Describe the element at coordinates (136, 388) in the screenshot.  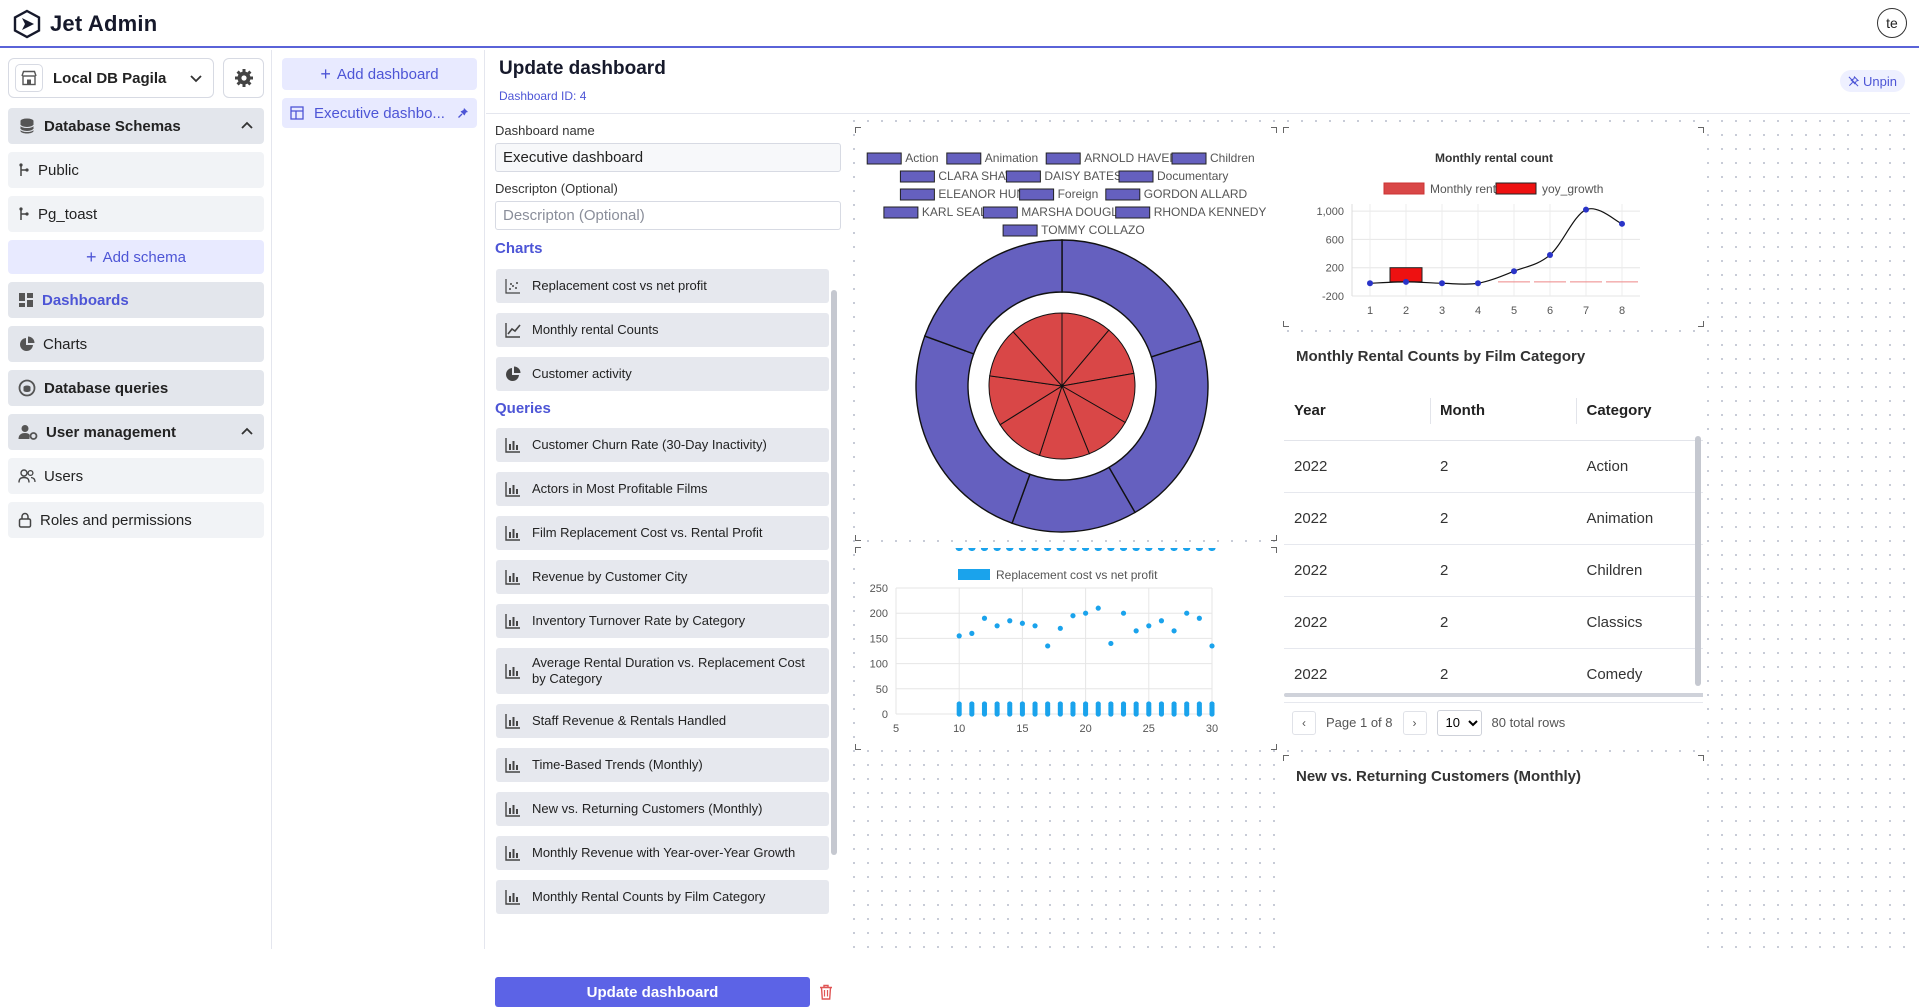
I see `nav-database-queries: Database queries` at that location.